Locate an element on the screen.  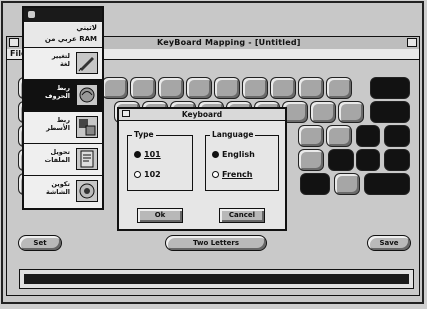
map-icon is located at coordinates (87, 95).